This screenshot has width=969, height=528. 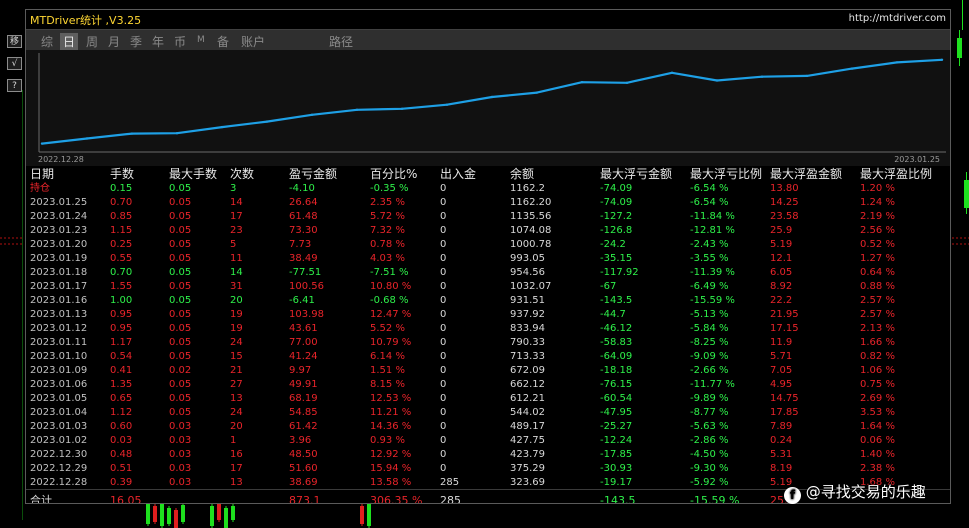 I want to click on cell-max-float-loss: -117.92, so click(x=619, y=272).